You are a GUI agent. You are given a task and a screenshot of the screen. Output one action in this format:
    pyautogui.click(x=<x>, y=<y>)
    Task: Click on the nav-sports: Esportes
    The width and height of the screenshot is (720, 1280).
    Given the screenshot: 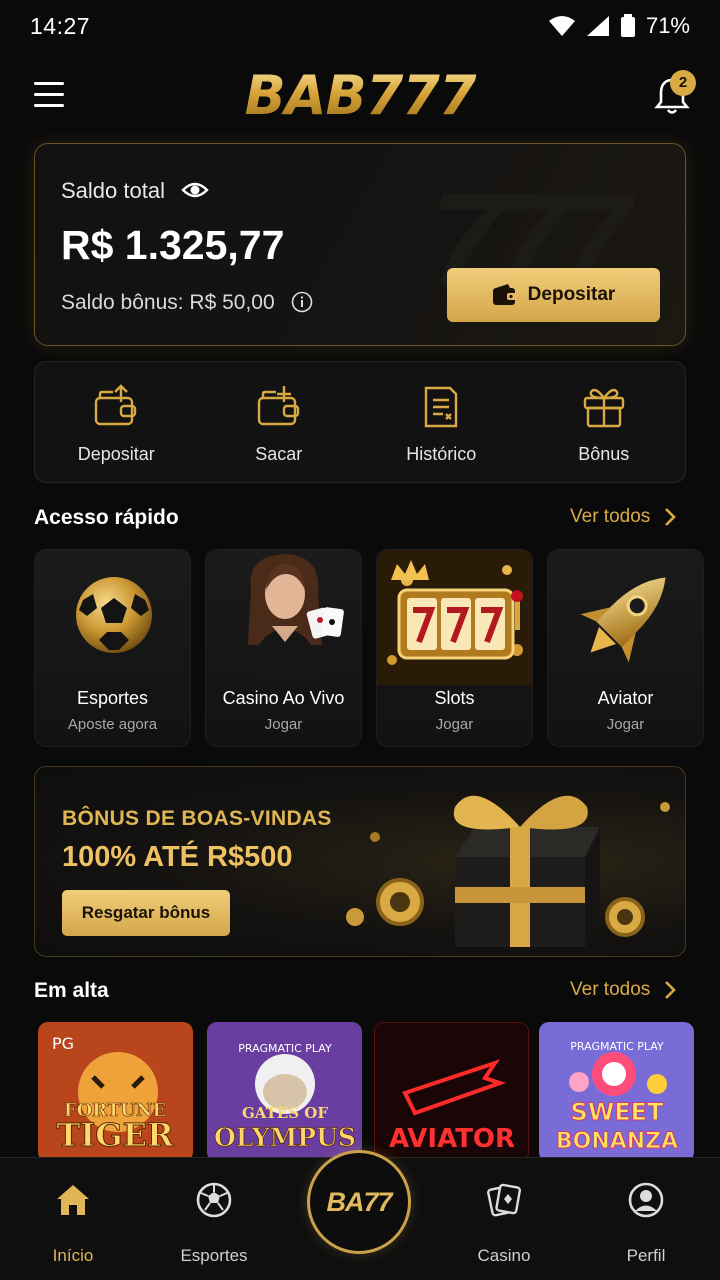 What is the action you would take?
    pyautogui.click(x=214, y=1223)
    